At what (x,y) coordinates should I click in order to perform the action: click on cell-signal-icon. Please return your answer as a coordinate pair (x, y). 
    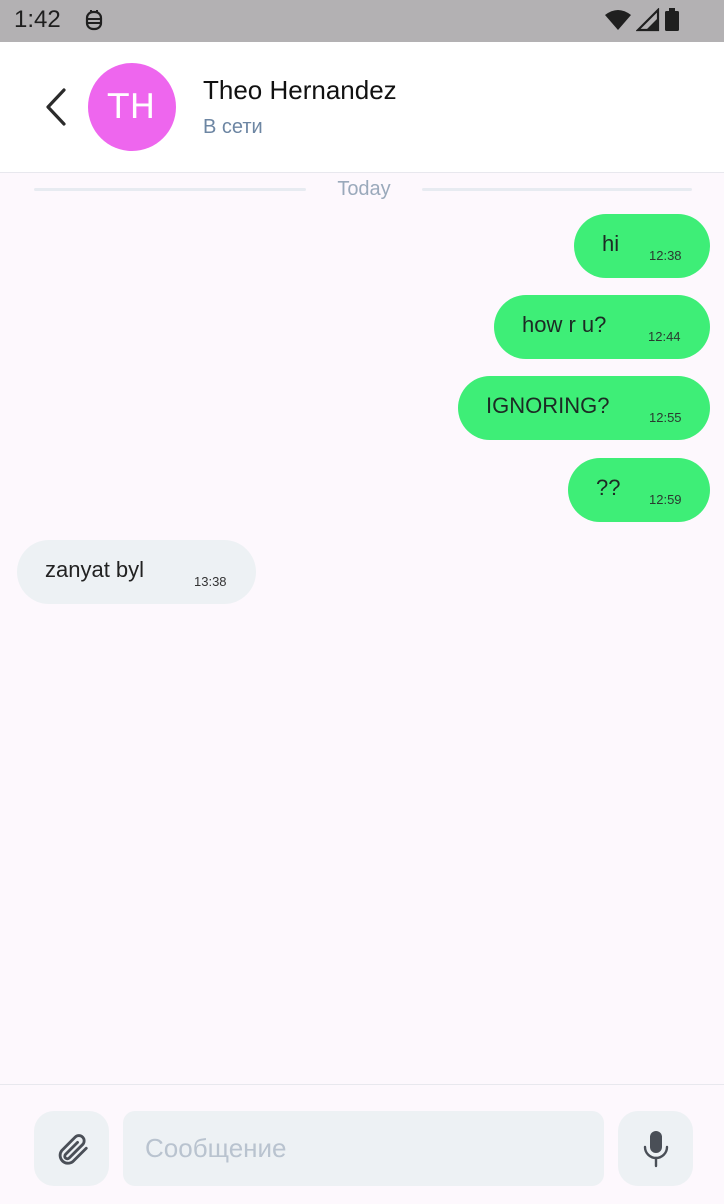
    Looking at the image, I should click on (648, 20).